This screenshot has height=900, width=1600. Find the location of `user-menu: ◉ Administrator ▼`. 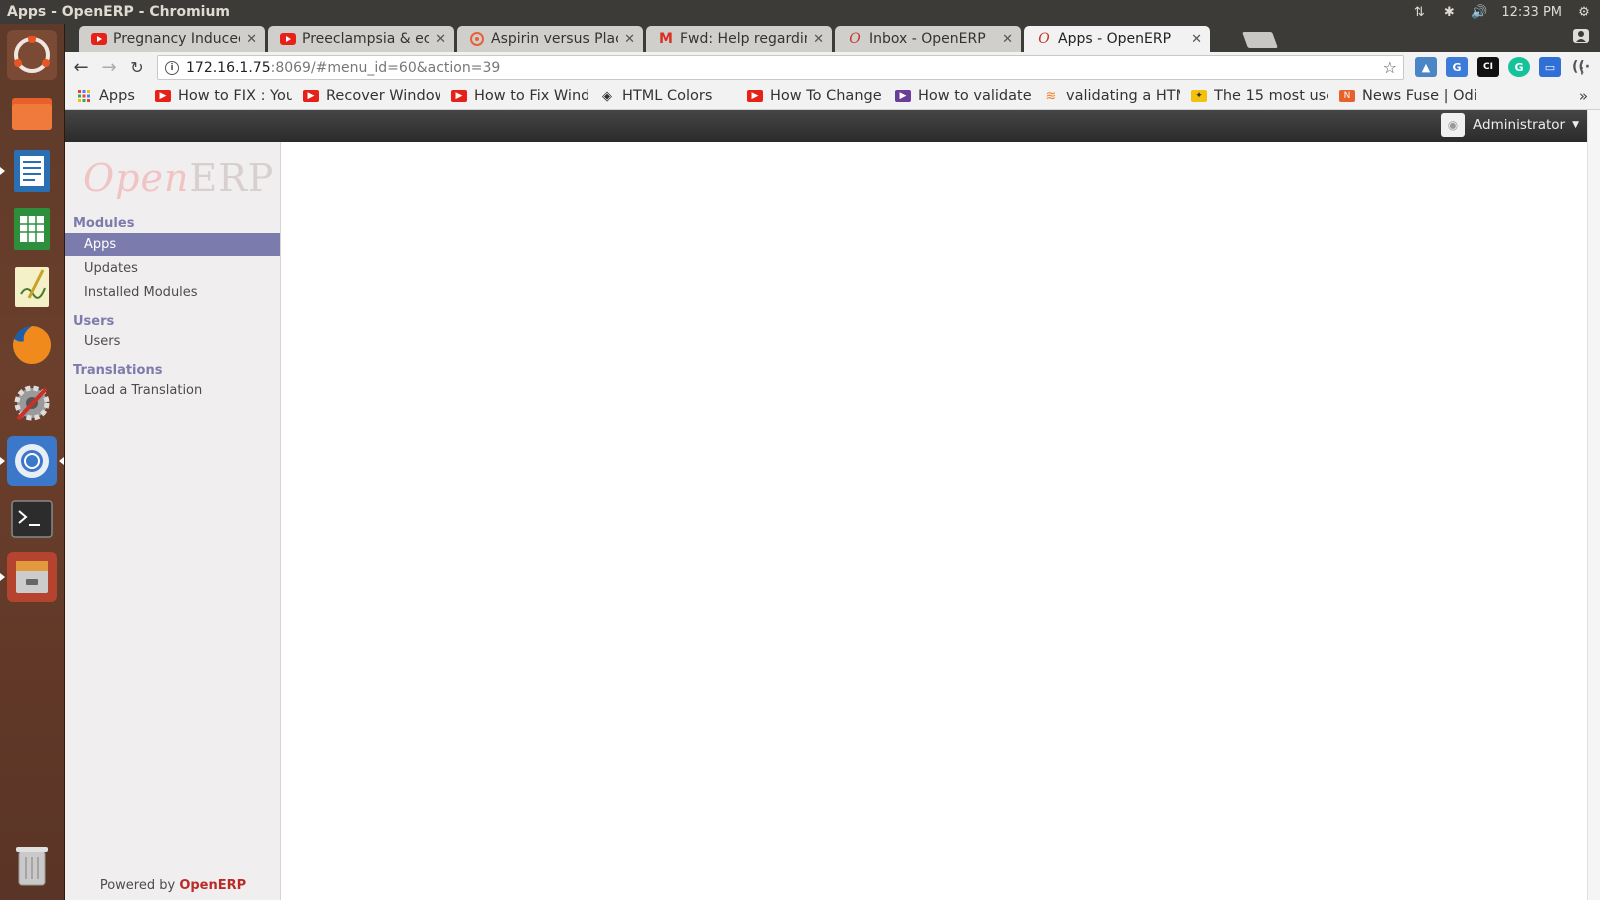

user-menu: ◉ Administrator ▼ is located at coordinates (1510, 125).